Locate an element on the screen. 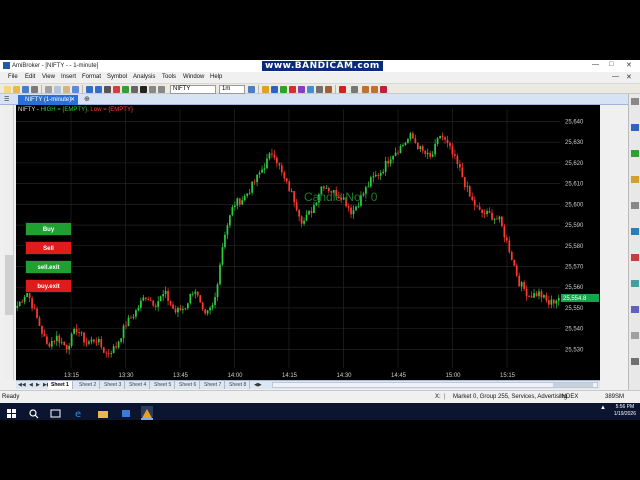 The width and height of the screenshot is (640, 480). panel-formula-icon is located at coordinates (635, 231).